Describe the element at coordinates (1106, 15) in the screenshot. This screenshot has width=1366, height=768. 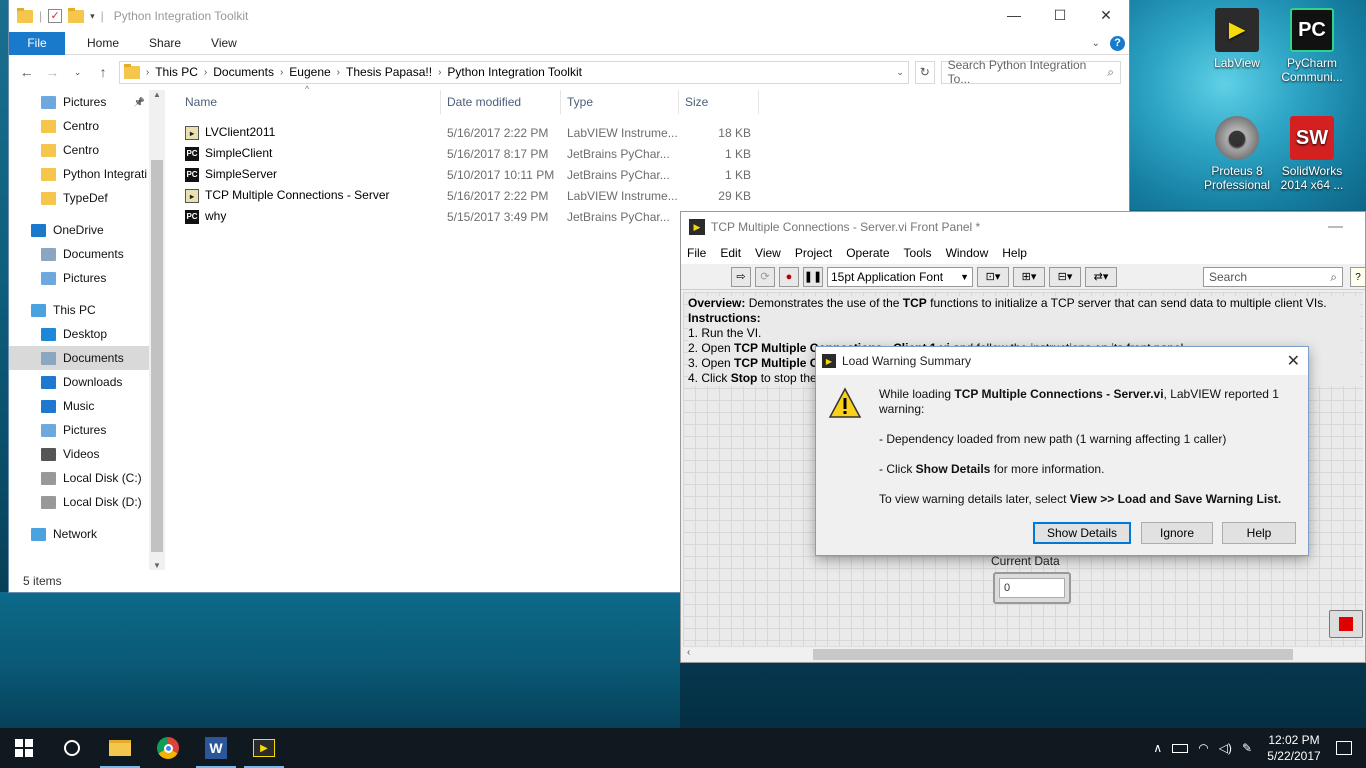
I see `close-button: ✕` at that location.